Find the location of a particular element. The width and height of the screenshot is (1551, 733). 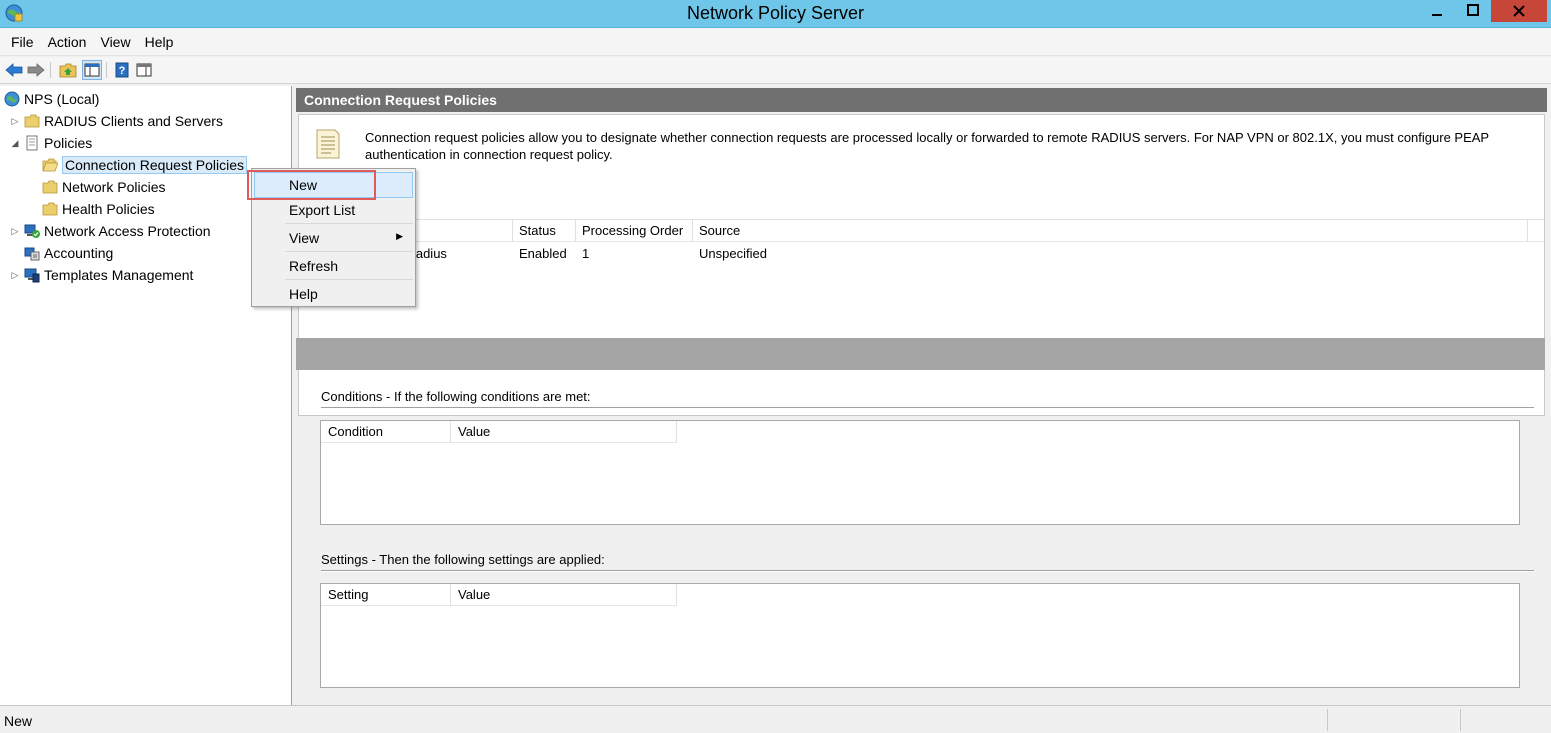

tree-node-radius-clients: ▷ RADIUS Clients and Servers is located at coordinates (116, 121).